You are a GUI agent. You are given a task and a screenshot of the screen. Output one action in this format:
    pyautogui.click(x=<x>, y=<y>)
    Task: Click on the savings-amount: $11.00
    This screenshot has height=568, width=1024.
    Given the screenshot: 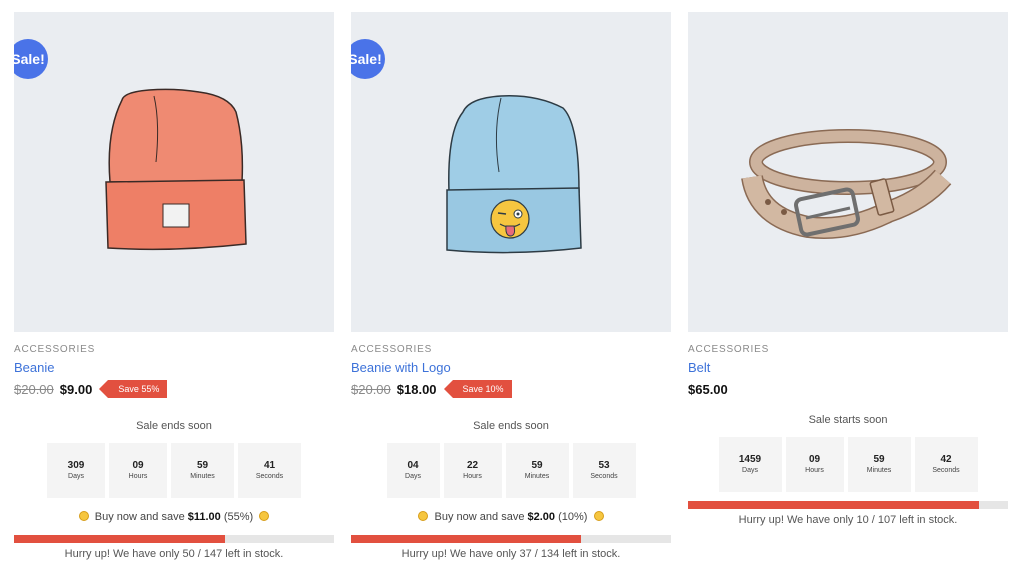 What is the action you would take?
    pyautogui.click(x=204, y=517)
    